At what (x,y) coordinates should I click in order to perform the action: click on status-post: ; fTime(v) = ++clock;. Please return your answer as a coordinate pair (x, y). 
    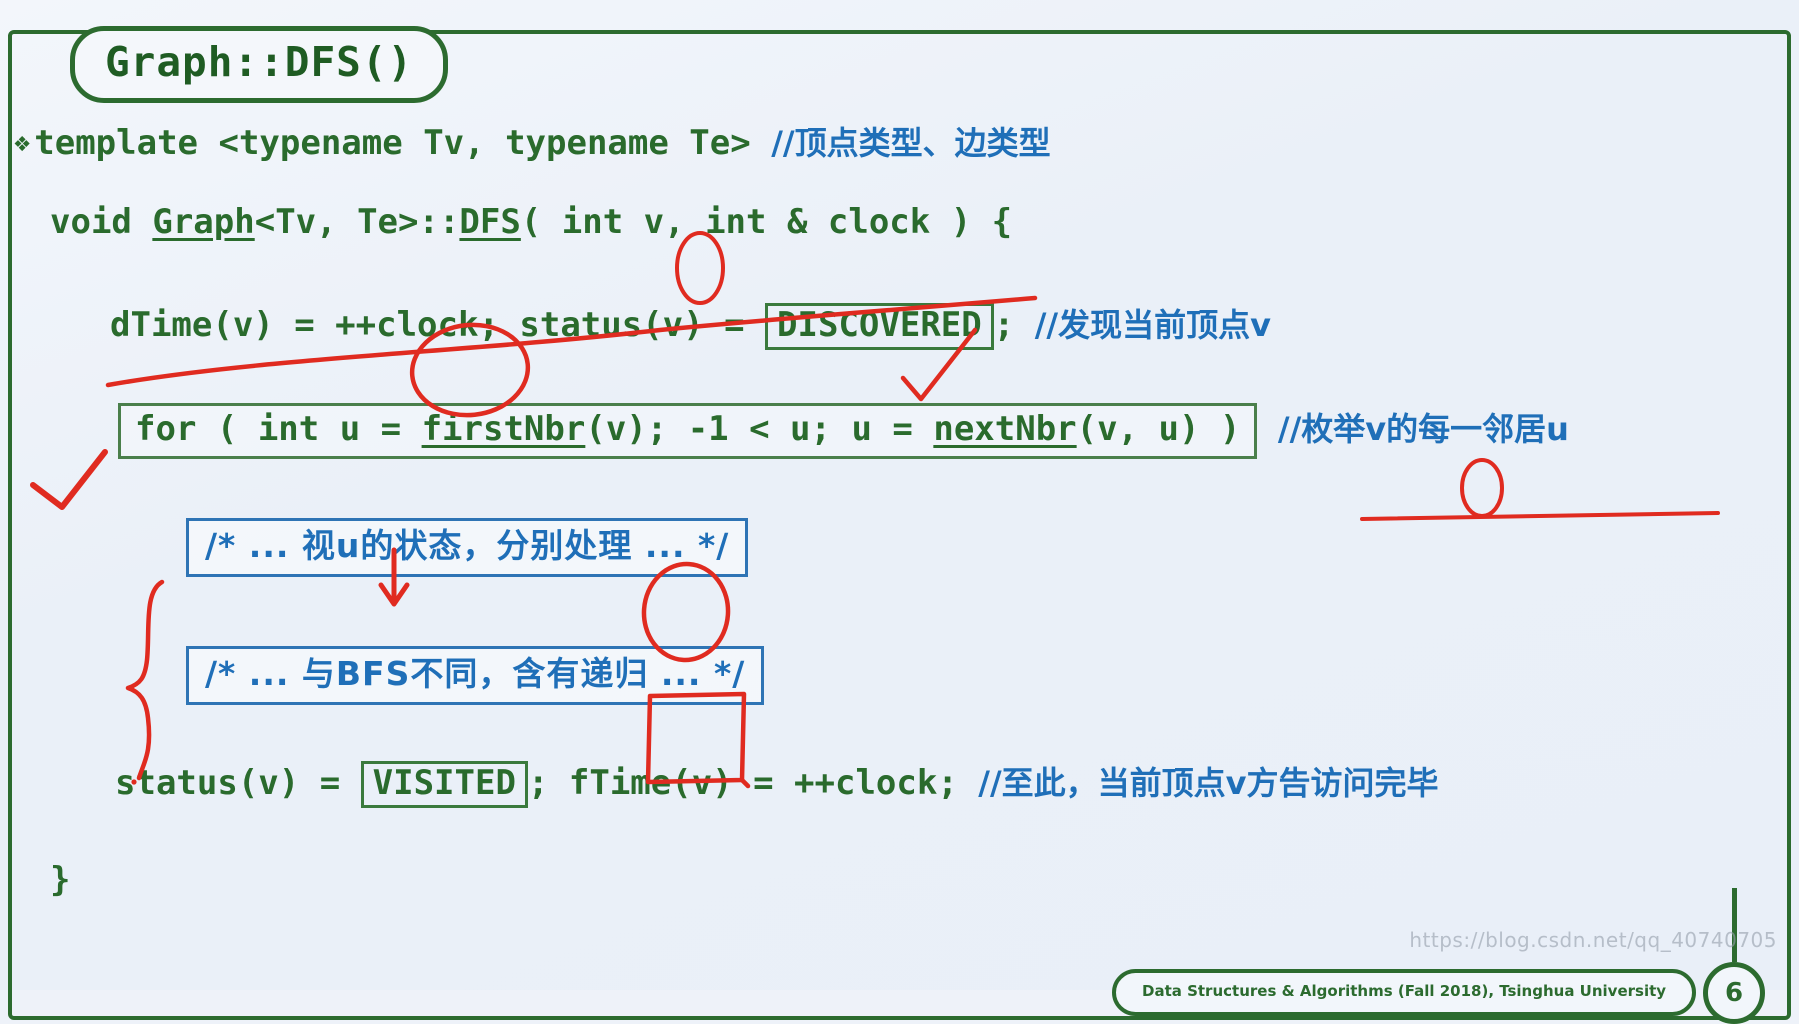
    Looking at the image, I should click on (742, 783).